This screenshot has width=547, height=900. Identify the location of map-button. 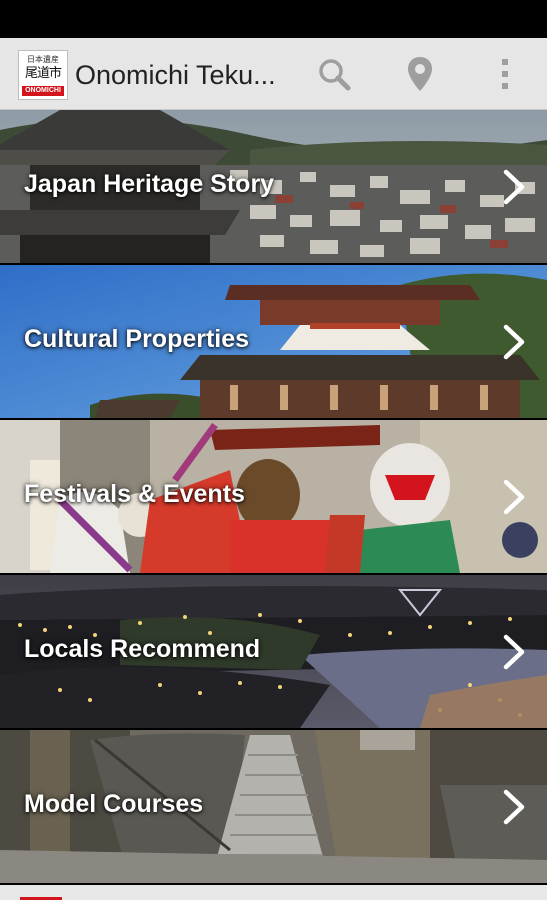
(420, 74).